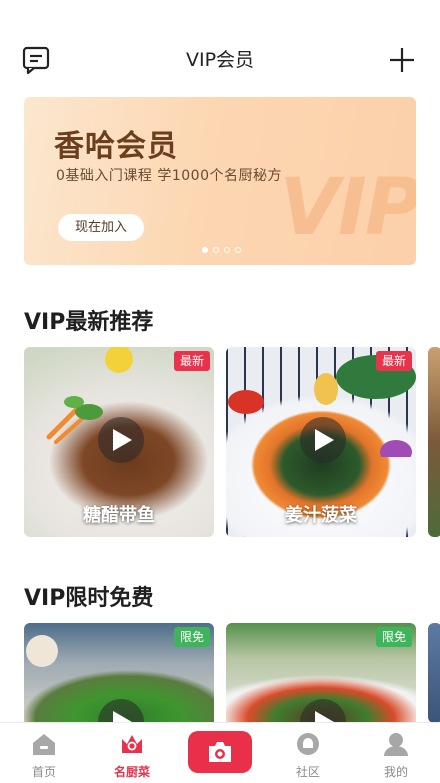 Image resolution: width=440 pixels, height=783 pixels. Describe the element at coordinates (132, 744) in the screenshot. I see `chef-hat-icon` at that location.